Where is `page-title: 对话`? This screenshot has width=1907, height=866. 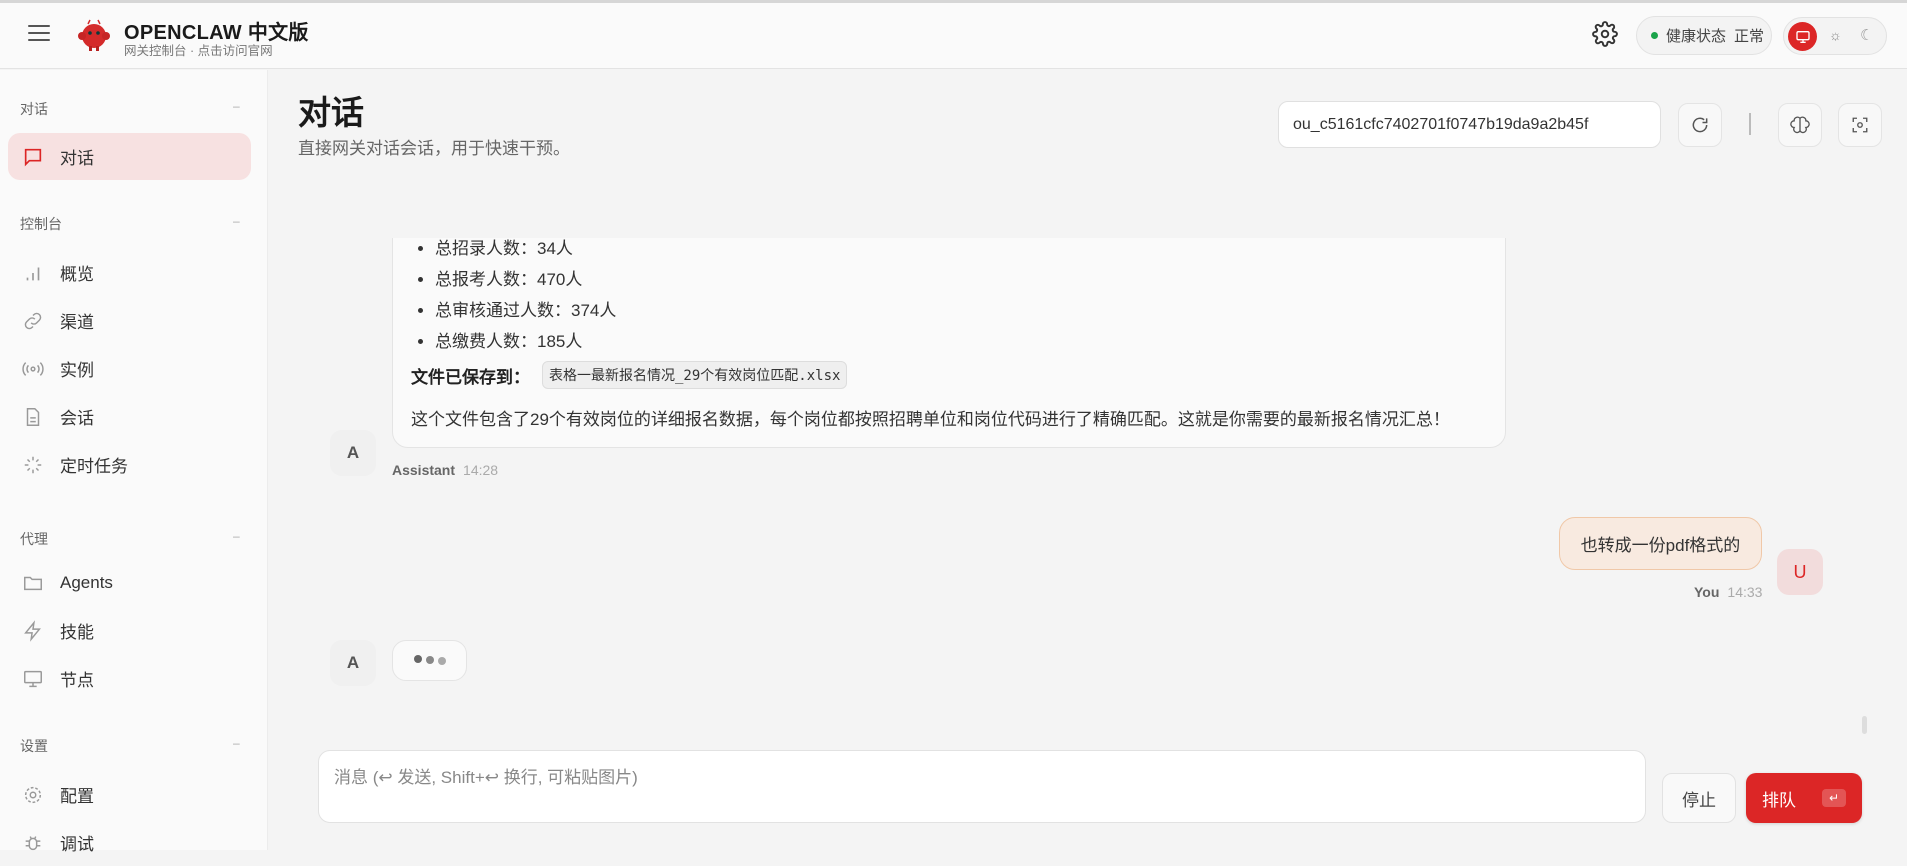
page-title: 对话 is located at coordinates (331, 112).